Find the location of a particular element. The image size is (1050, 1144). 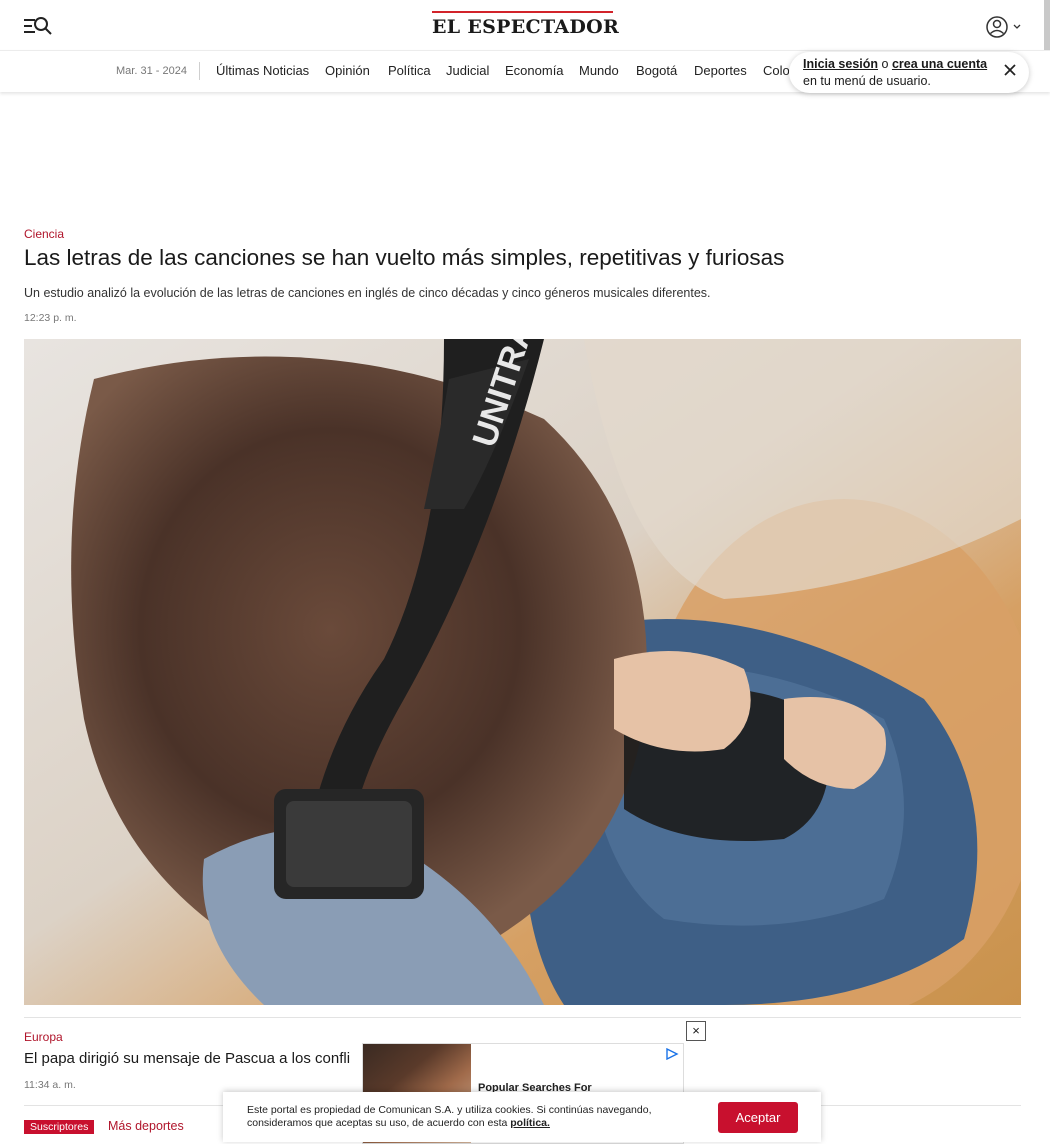

ad-close-button: × is located at coordinates (696, 1031).